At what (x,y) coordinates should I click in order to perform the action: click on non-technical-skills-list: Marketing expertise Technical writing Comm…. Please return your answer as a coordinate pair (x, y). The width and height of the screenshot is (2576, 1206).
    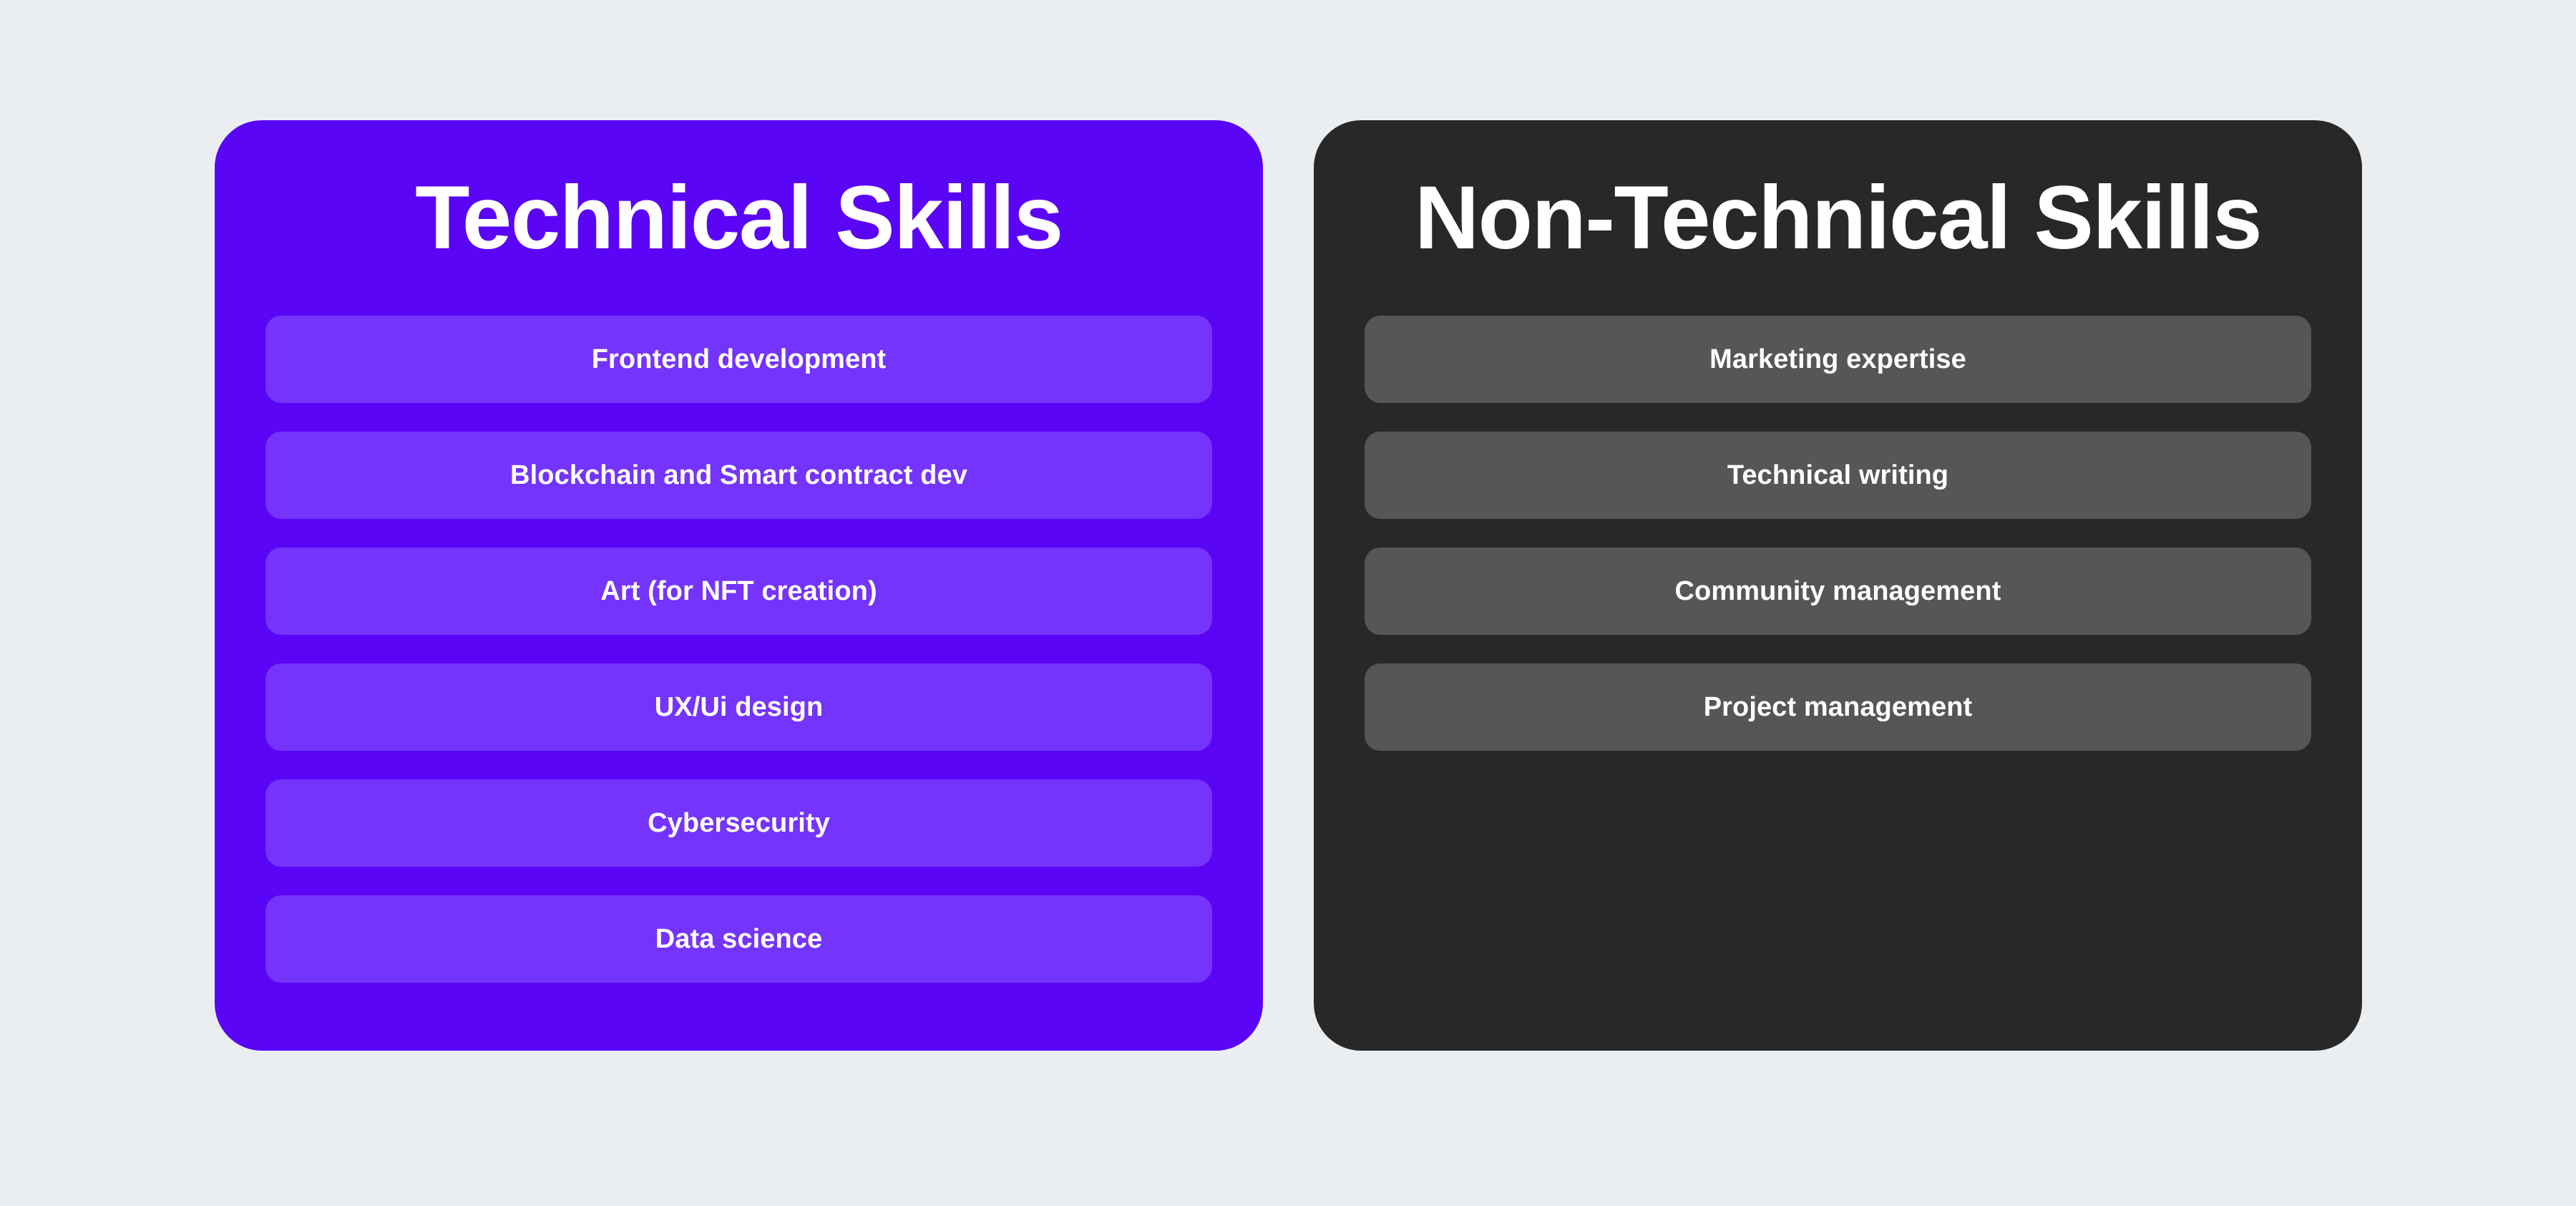
    Looking at the image, I should click on (1838, 533).